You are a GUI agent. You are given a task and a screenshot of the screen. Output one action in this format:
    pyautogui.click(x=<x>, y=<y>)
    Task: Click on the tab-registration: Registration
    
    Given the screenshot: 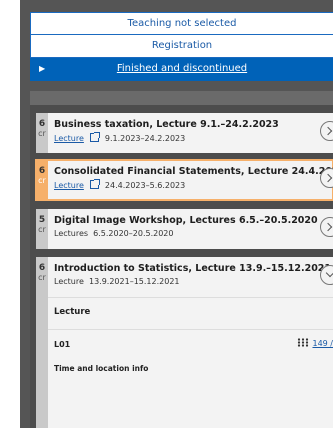 What is the action you would take?
    pyautogui.click(x=181, y=46)
    